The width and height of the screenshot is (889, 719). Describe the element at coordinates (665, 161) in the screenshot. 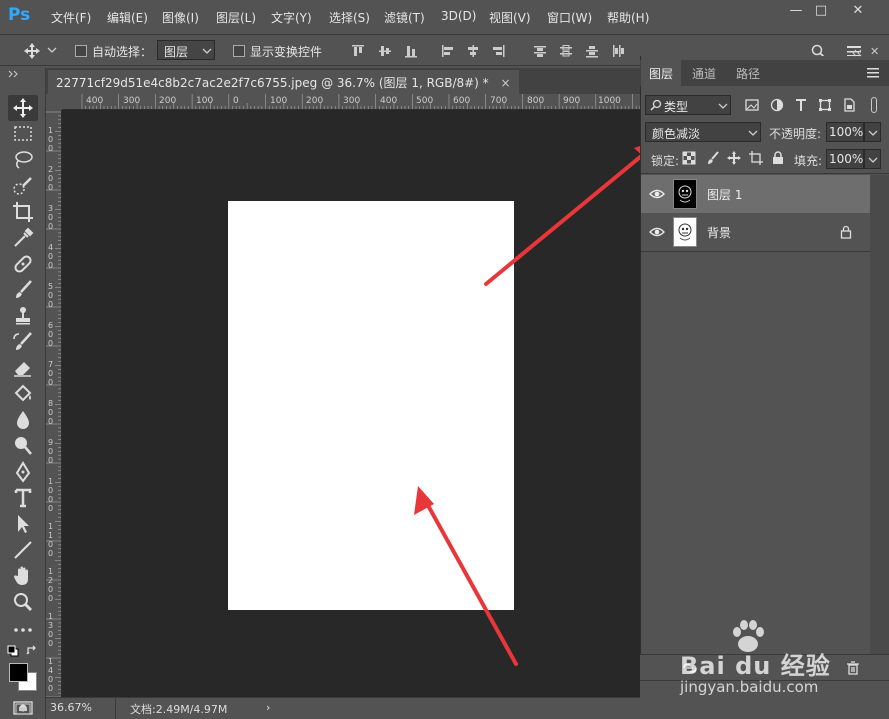

I see `lock-label: 锁定:` at that location.